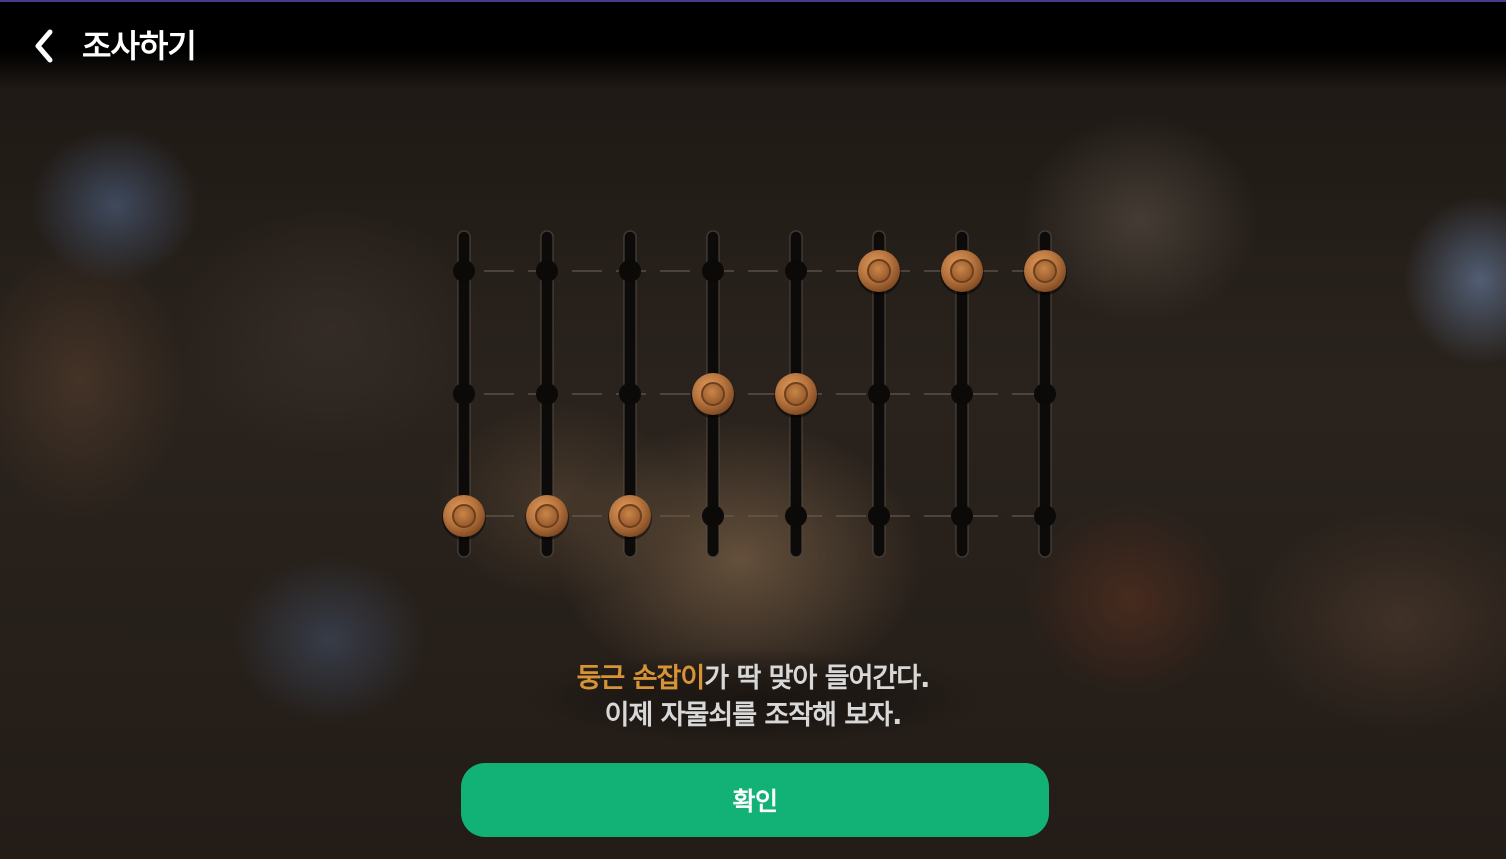 This screenshot has height=859, width=1506. What do you see at coordinates (641, 678) in the screenshot?
I see `highlight-text: 둥근 손잡이` at bounding box center [641, 678].